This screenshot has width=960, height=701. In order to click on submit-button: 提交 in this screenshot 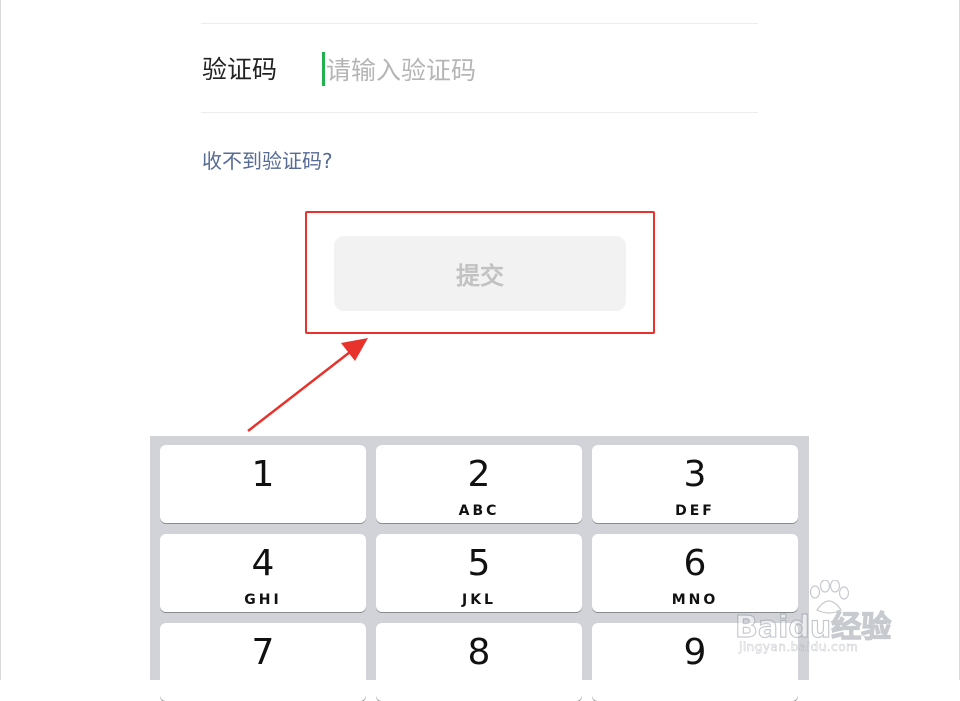, I will do `click(480, 273)`.